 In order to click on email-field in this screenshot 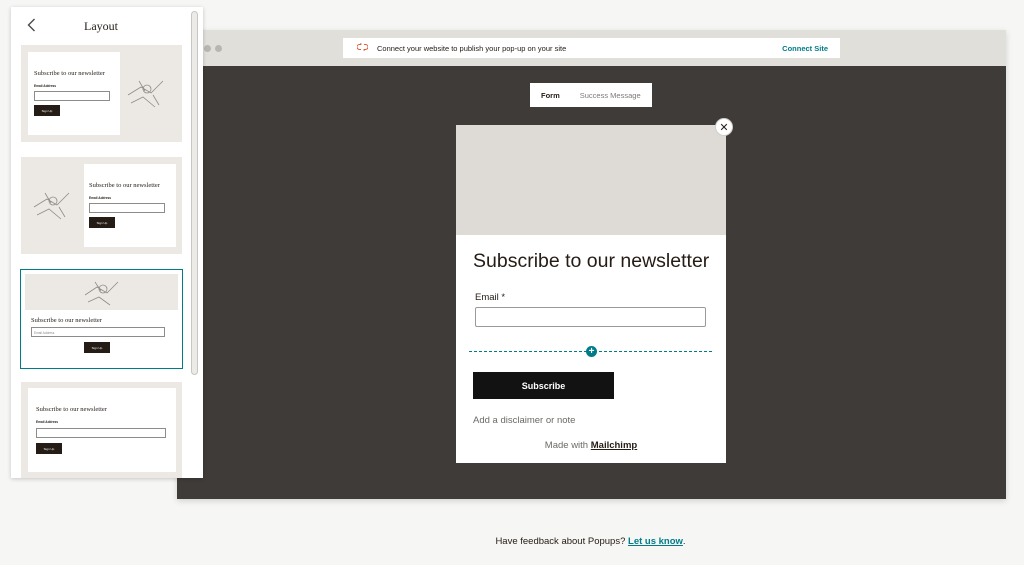, I will do `click(590, 317)`.